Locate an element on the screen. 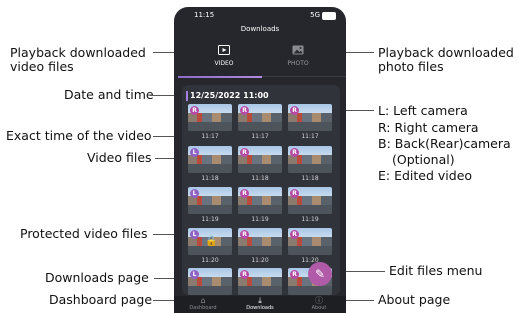  annotation-exact-time: Exact time of the video is located at coordinates (79, 135).